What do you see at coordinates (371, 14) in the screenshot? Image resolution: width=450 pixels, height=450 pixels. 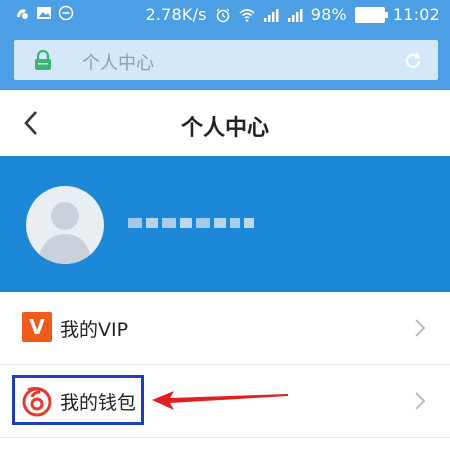 I see `battery-icon` at bounding box center [371, 14].